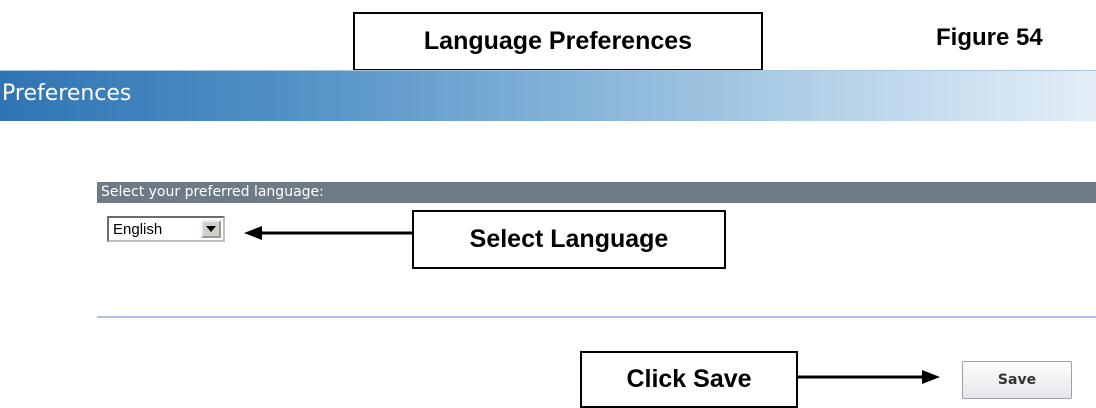  I want to click on arrow-left-icon, so click(328, 233).